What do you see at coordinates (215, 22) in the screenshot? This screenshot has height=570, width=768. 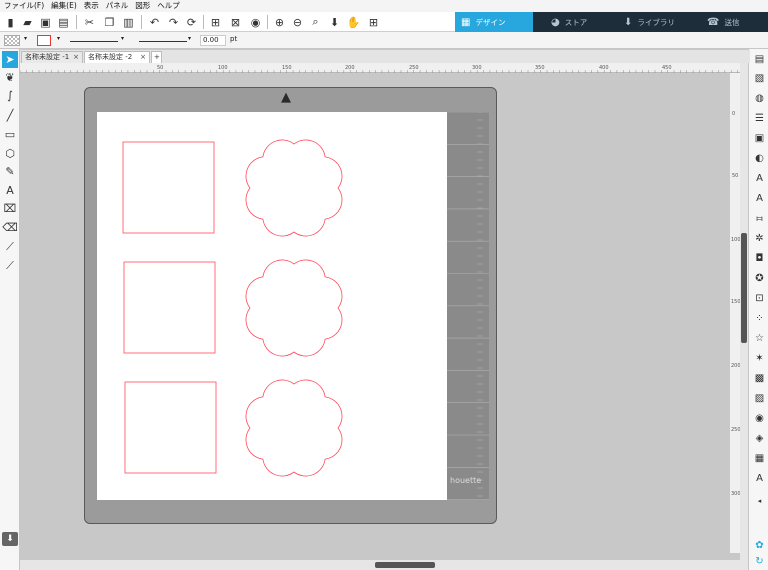 I see `group-icon: ⊞` at bounding box center [215, 22].